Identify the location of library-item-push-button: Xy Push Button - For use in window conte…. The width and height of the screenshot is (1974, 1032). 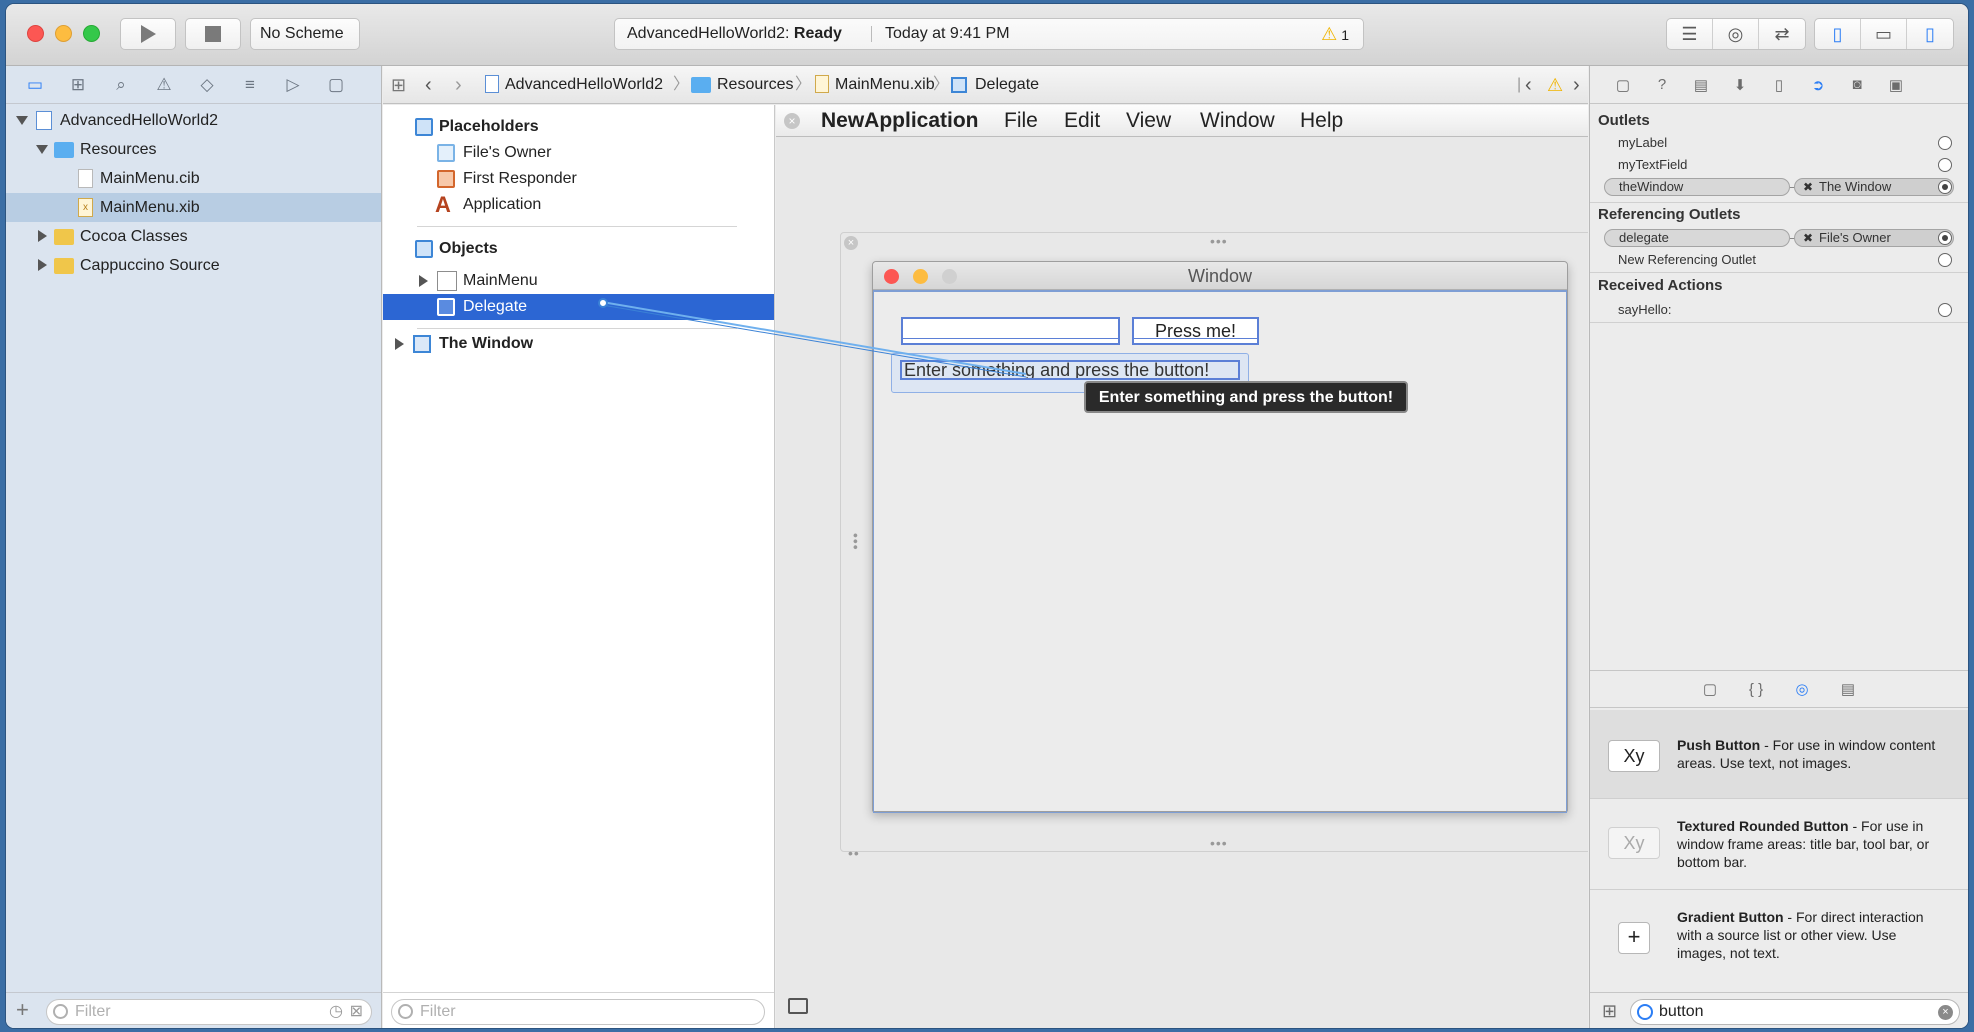
(1779, 754).